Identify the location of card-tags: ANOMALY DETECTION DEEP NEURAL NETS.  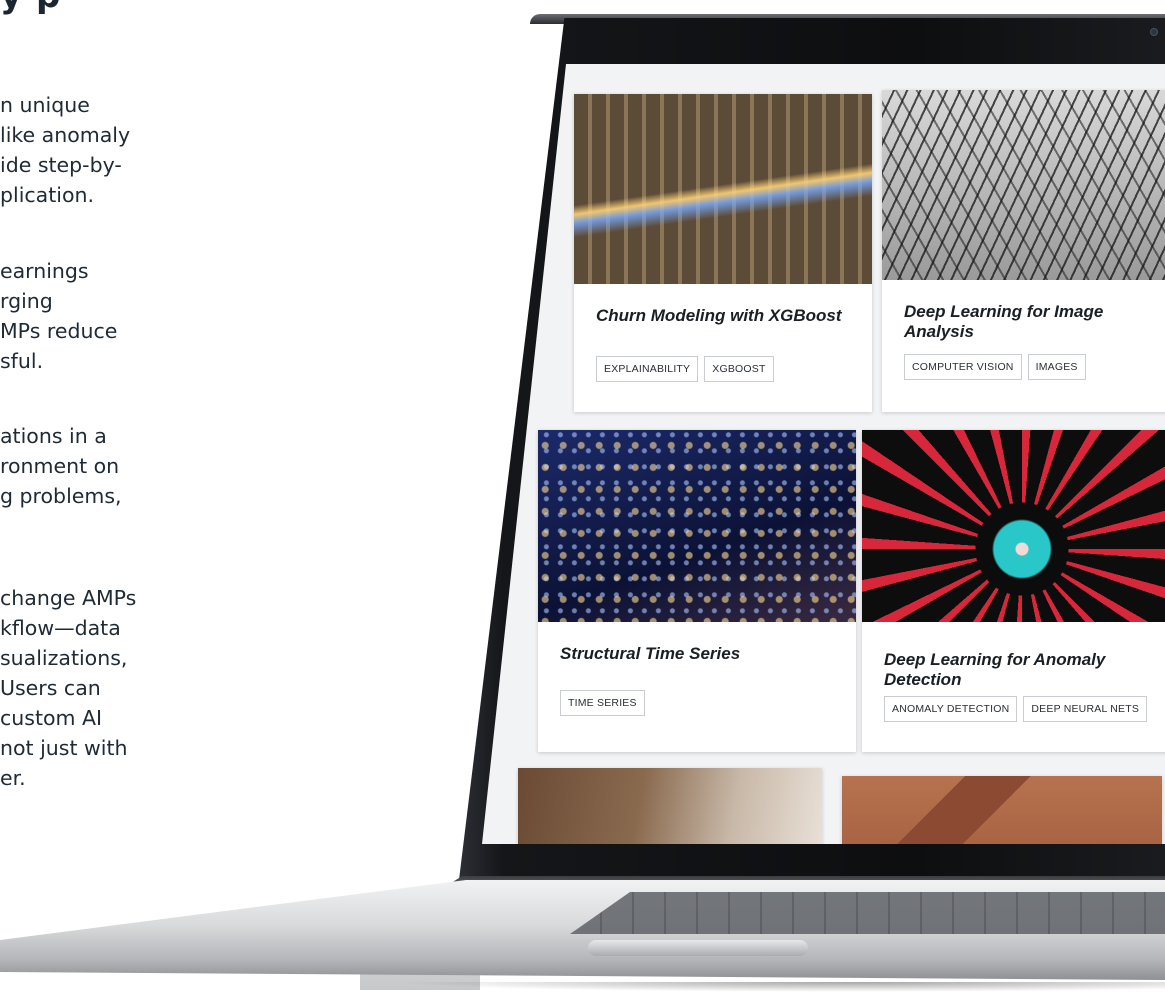
(1016, 709).